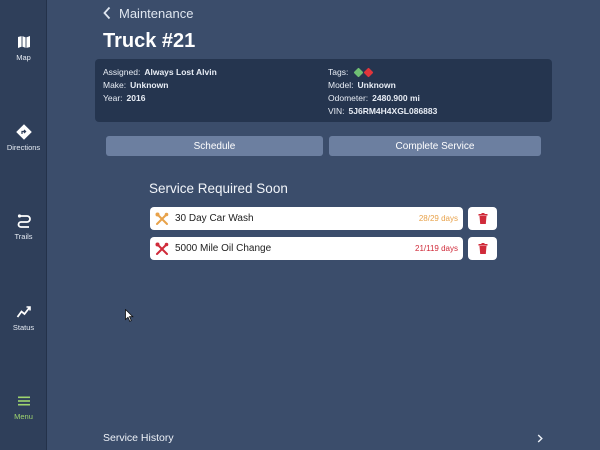 This screenshot has width=600, height=450. Describe the element at coordinates (396, 98) in the screenshot. I see `odometer-value: 2480.900 mi` at that location.